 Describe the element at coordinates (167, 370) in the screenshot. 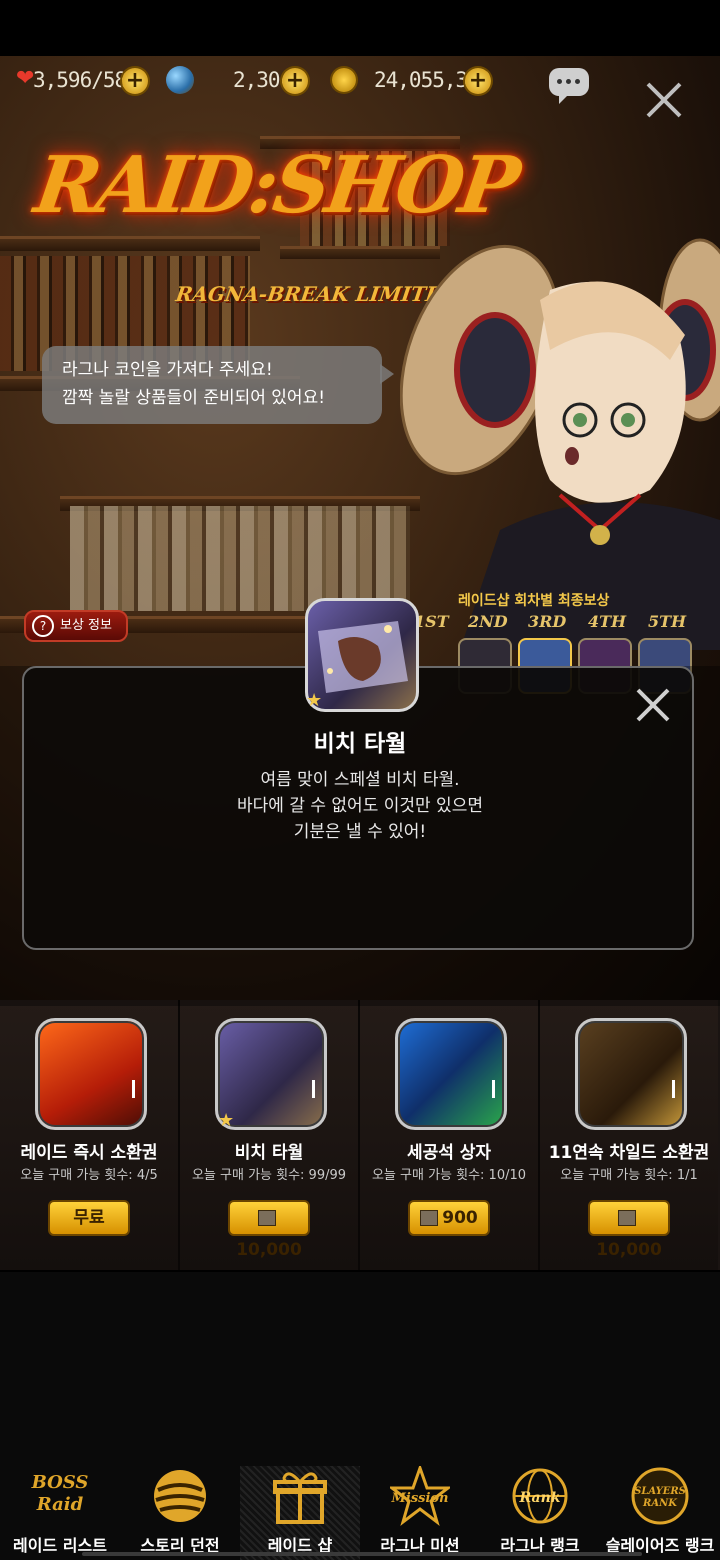

I see `npc-line-1: 라그나 코인을 가져다 주세요!` at that location.